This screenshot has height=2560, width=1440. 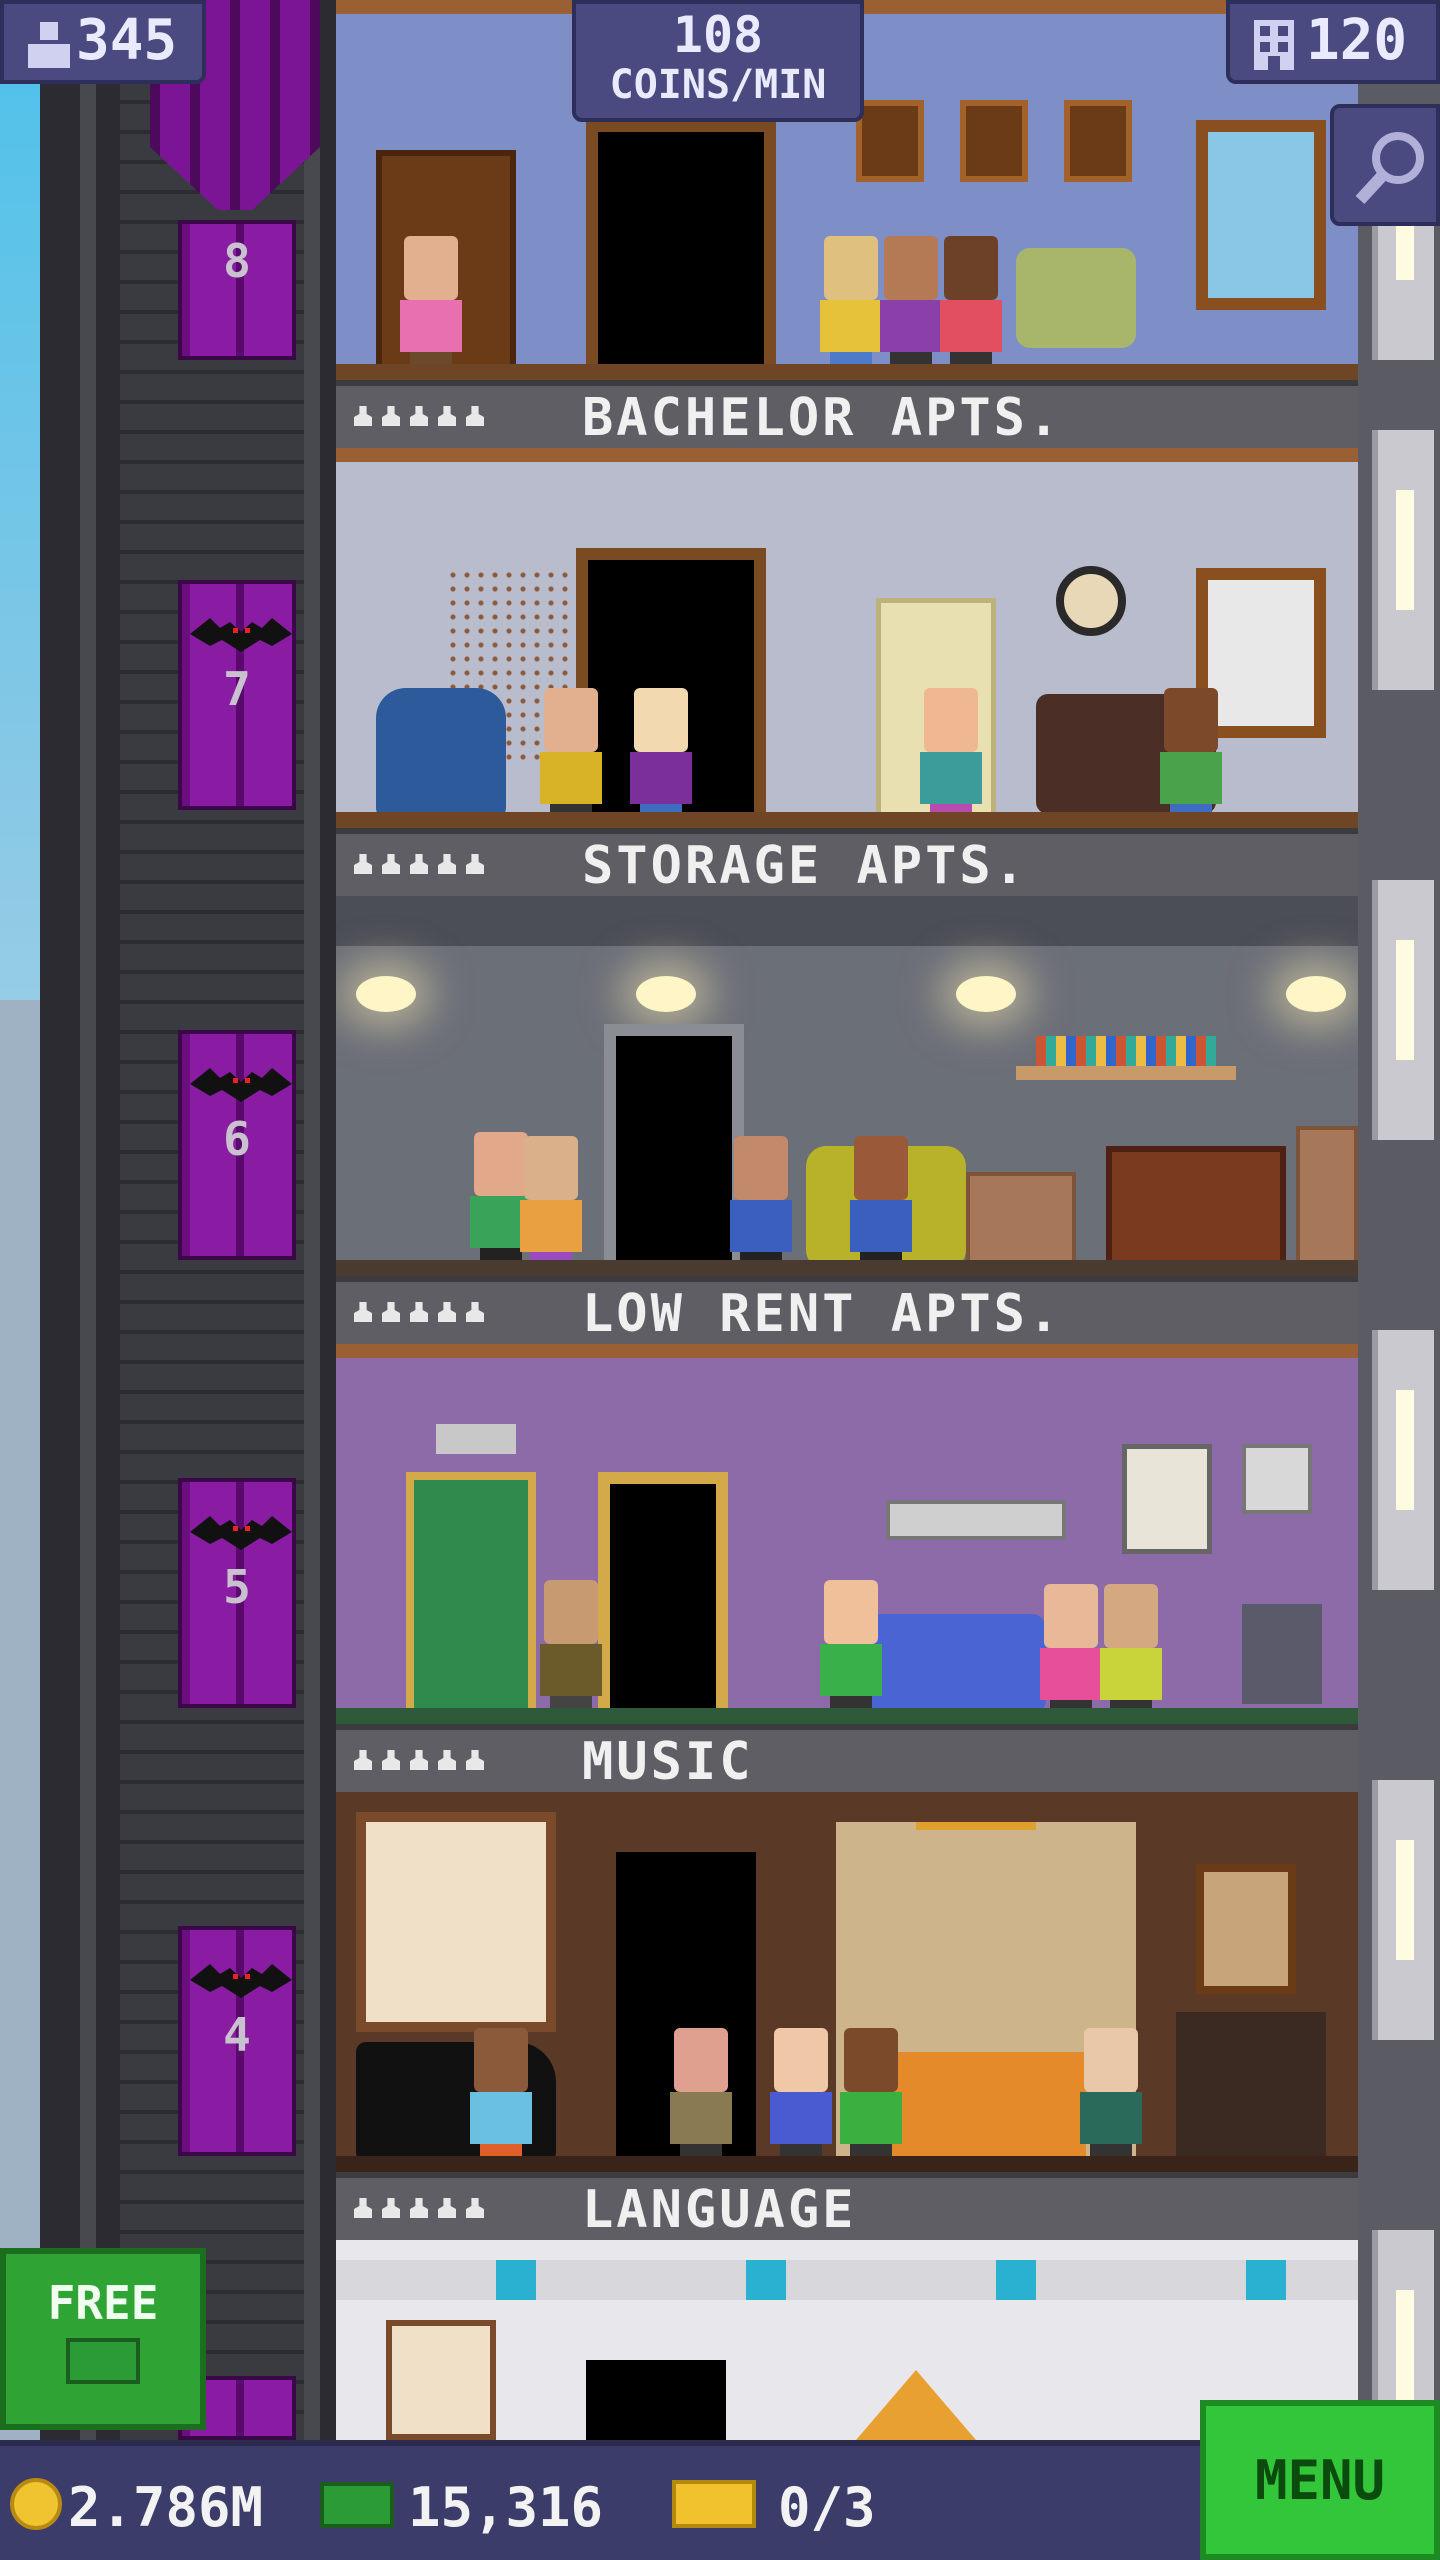 I want to click on free-bux-button: FREE, so click(x=103, y=2339).